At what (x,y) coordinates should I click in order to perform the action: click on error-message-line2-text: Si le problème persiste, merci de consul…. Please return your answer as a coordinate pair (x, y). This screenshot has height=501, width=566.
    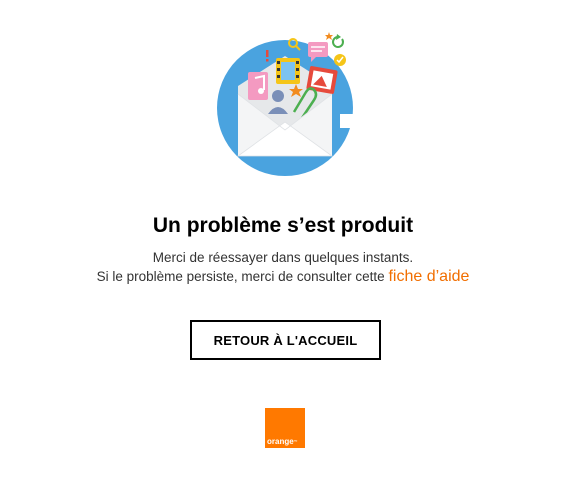
    Looking at the image, I should click on (240, 276).